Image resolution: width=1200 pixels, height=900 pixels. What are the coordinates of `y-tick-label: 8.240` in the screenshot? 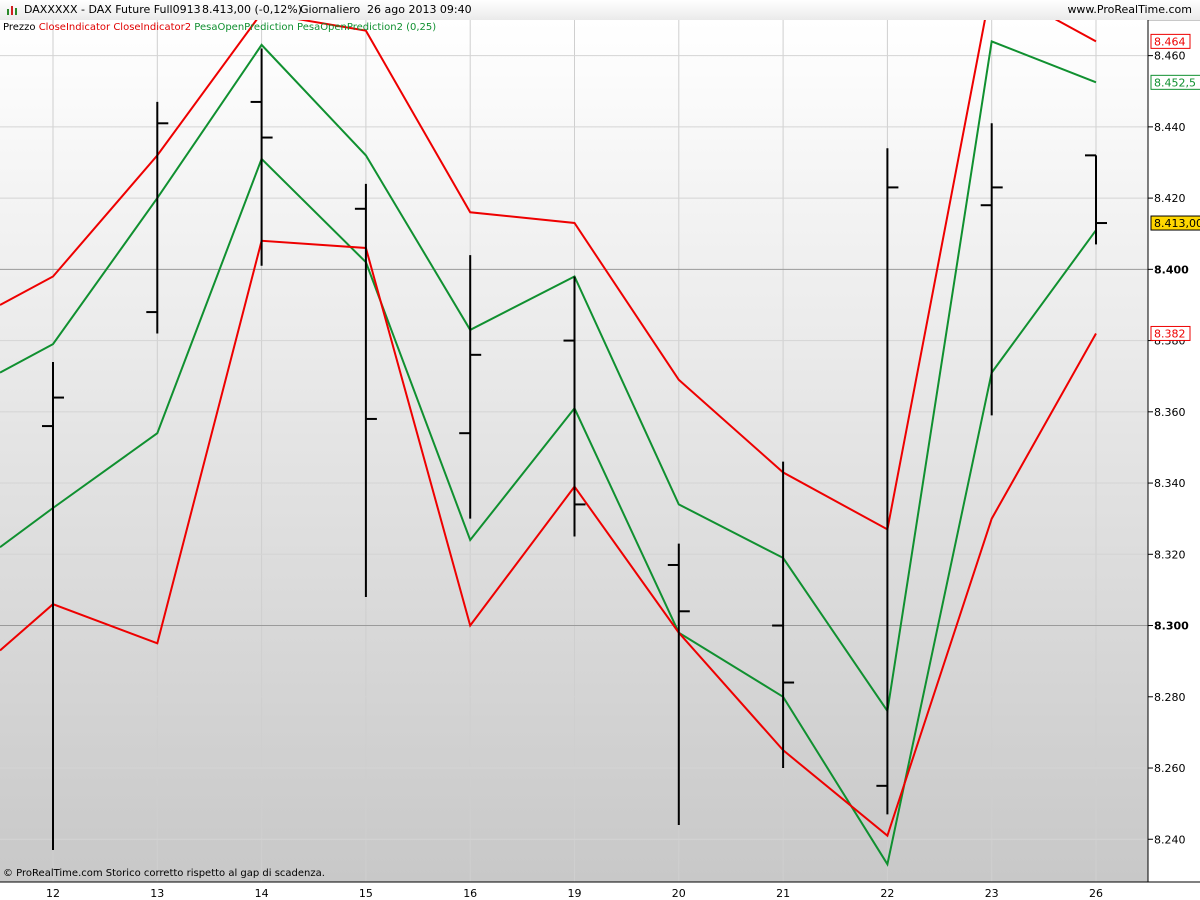 It's located at (1170, 839).